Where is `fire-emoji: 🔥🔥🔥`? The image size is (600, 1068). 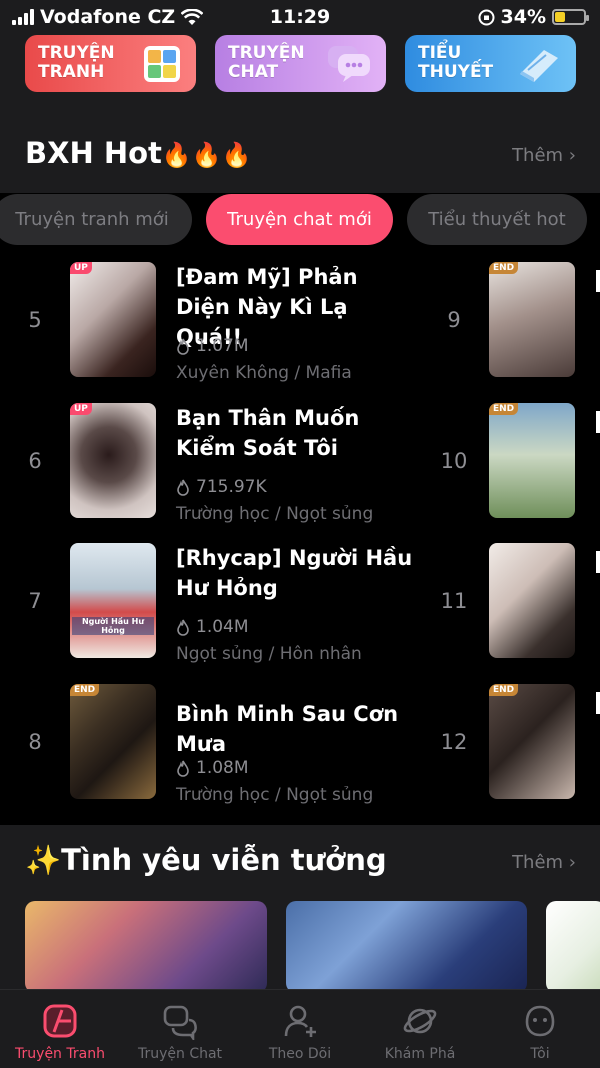
fire-emoji: 🔥🔥🔥 is located at coordinates (206, 155).